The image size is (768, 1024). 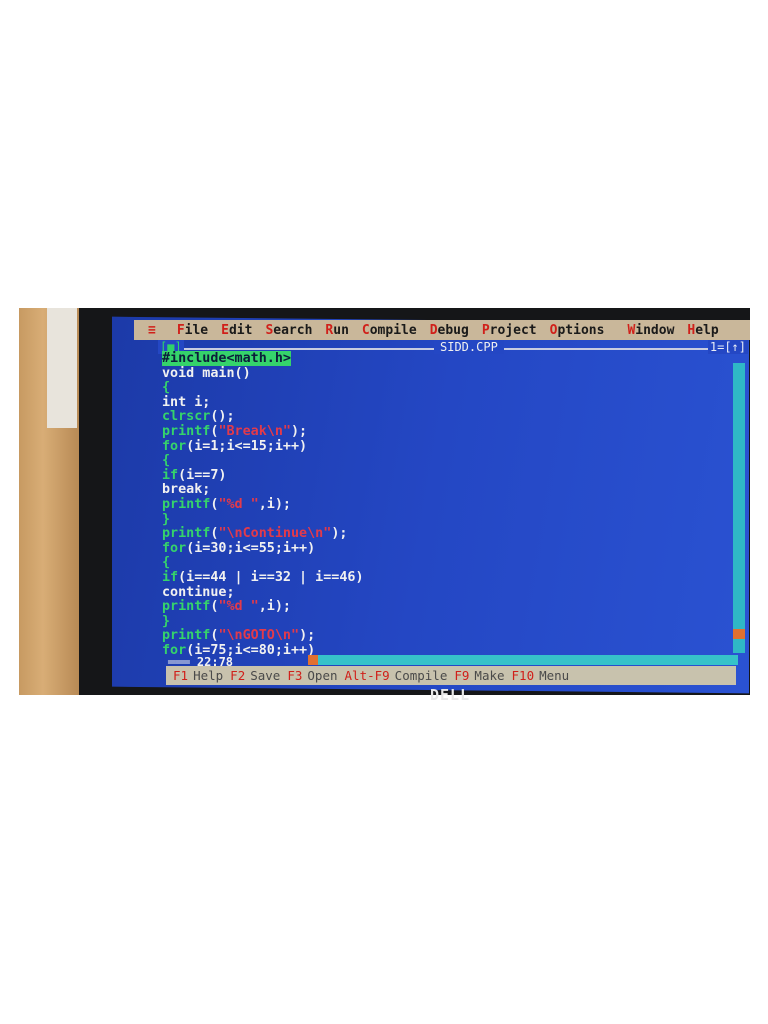 What do you see at coordinates (450, 695) in the screenshot?
I see `monitor-brand-logo: DELL` at bounding box center [450, 695].